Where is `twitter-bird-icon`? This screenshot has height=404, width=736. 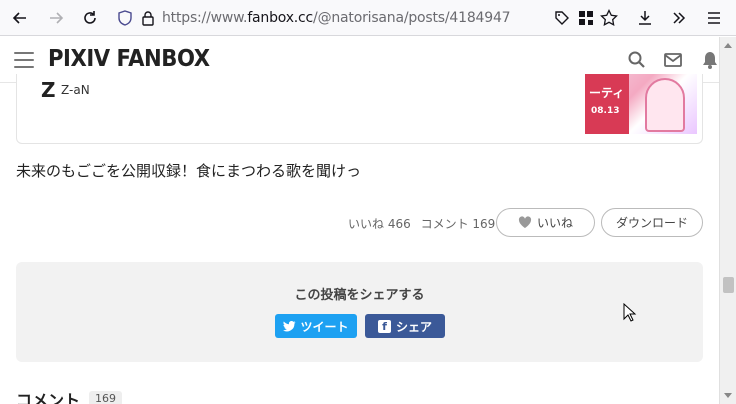 twitter-bird-icon is located at coordinates (289, 325).